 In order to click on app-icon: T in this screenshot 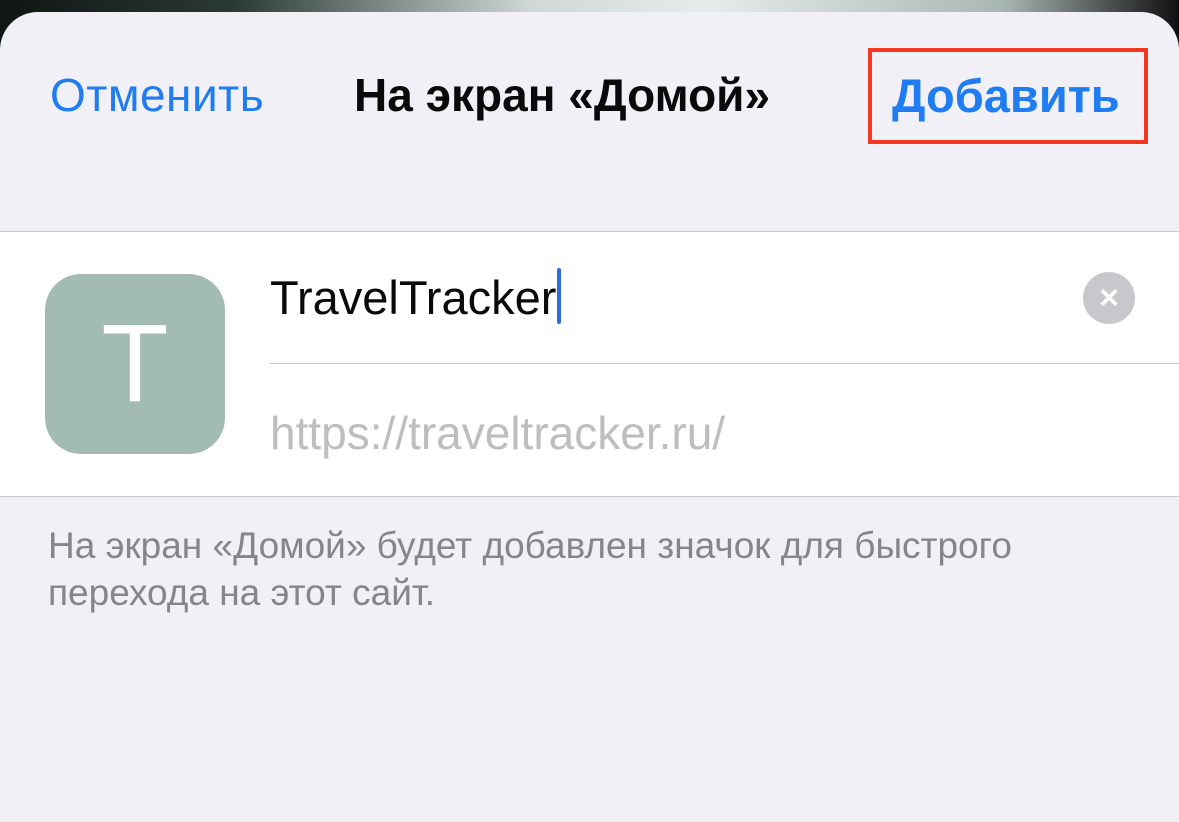, I will do `click(135, 364)`.